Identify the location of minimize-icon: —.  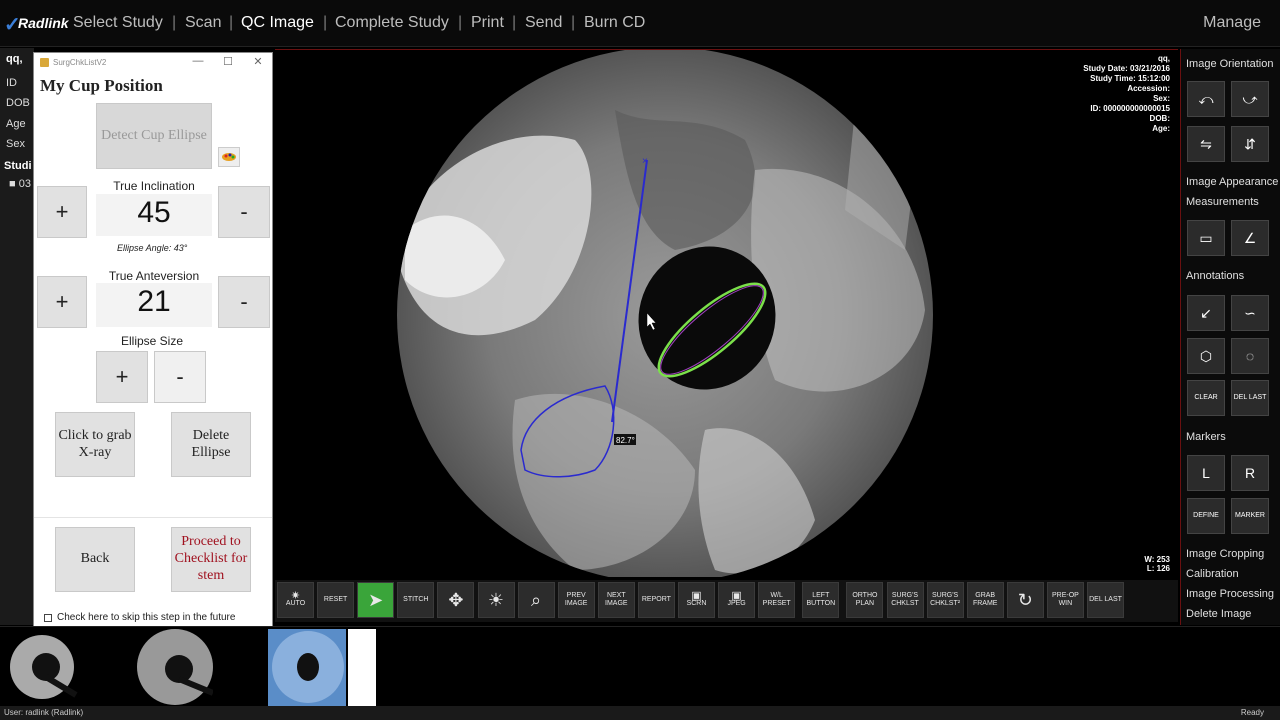
(198, 61).